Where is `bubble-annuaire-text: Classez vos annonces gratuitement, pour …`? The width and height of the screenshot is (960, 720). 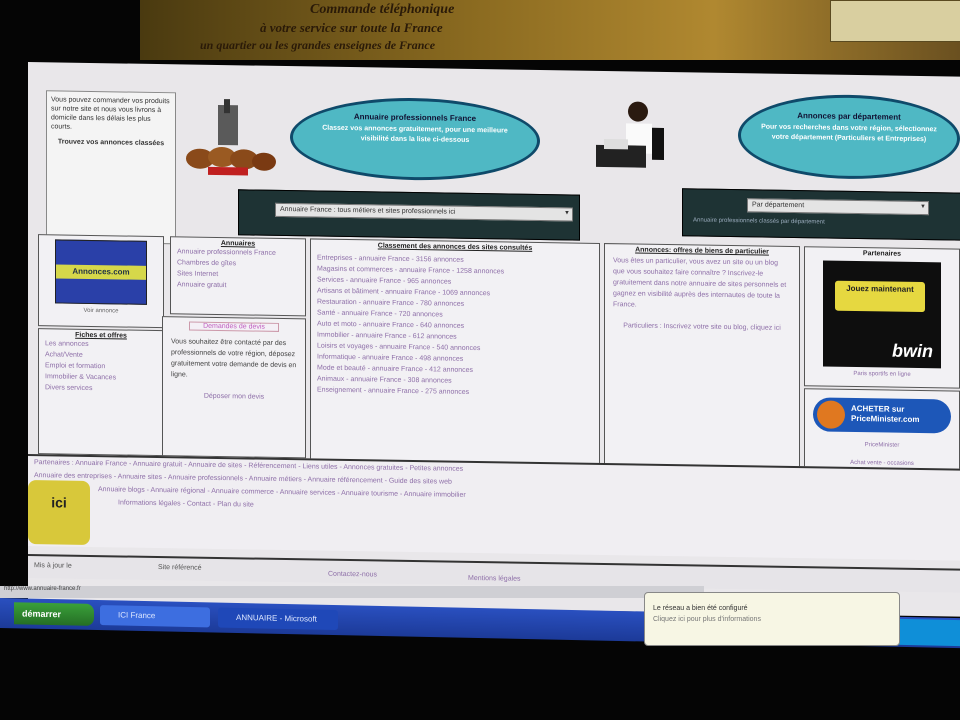
bubble-annuaire-text: Classez vos annonces gratuitement, pour … is located at coordinates (415, 134).